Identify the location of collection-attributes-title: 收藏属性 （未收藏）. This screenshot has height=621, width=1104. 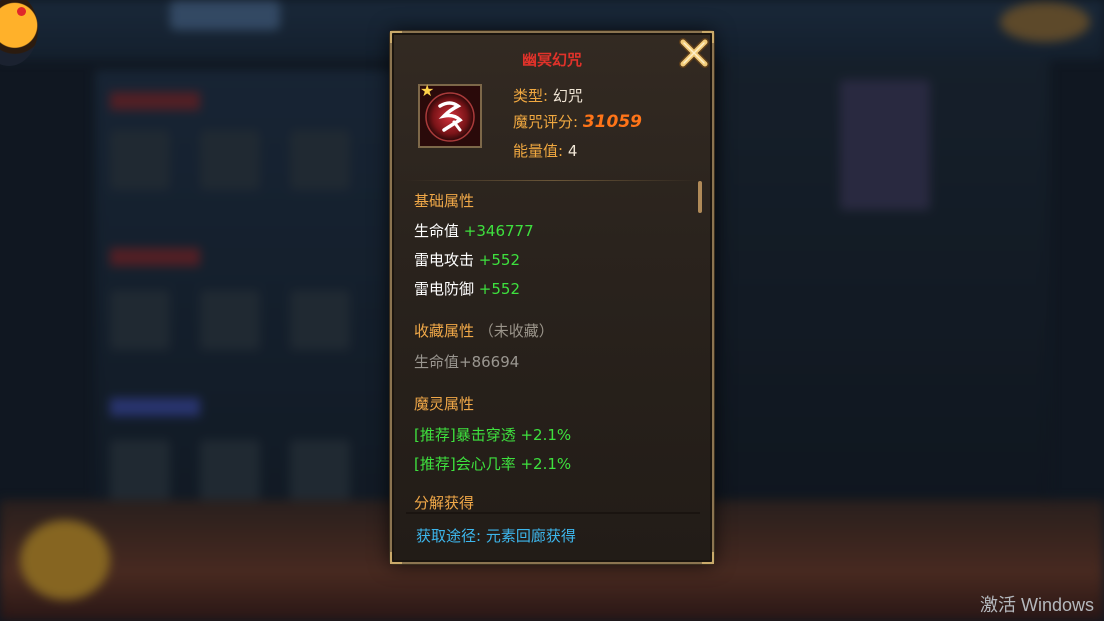
(484, 330).